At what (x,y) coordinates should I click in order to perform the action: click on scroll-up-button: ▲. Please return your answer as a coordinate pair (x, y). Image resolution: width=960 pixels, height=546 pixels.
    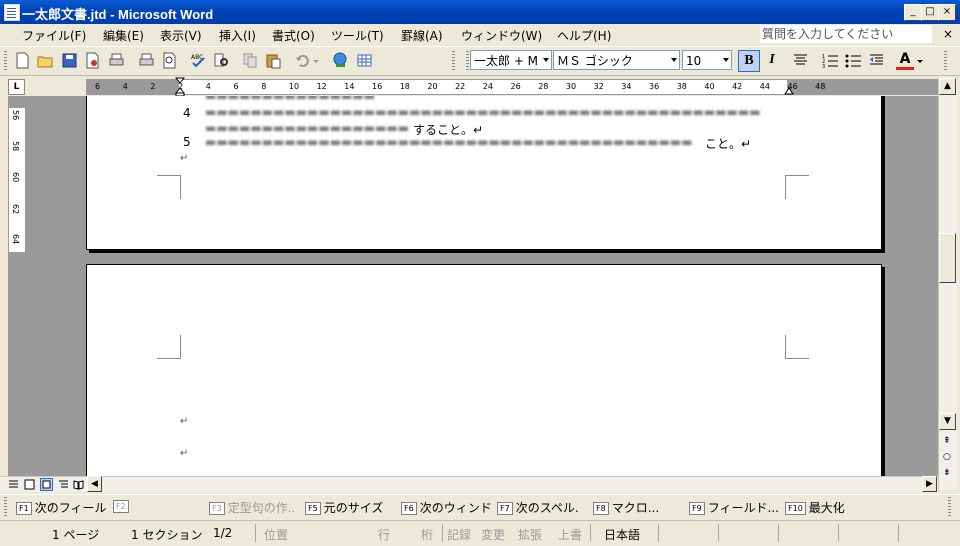
    Looking at the image, I should click on (947, 86).